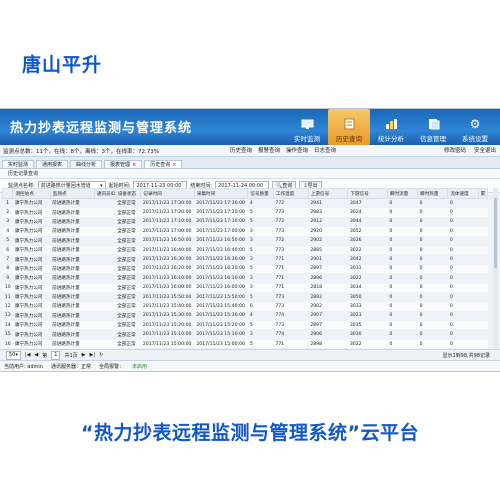  Describe the element at coordinates (221, 222) in the screenshot. I see `table-cell: 2017/11/23 17:10:00` at that location.